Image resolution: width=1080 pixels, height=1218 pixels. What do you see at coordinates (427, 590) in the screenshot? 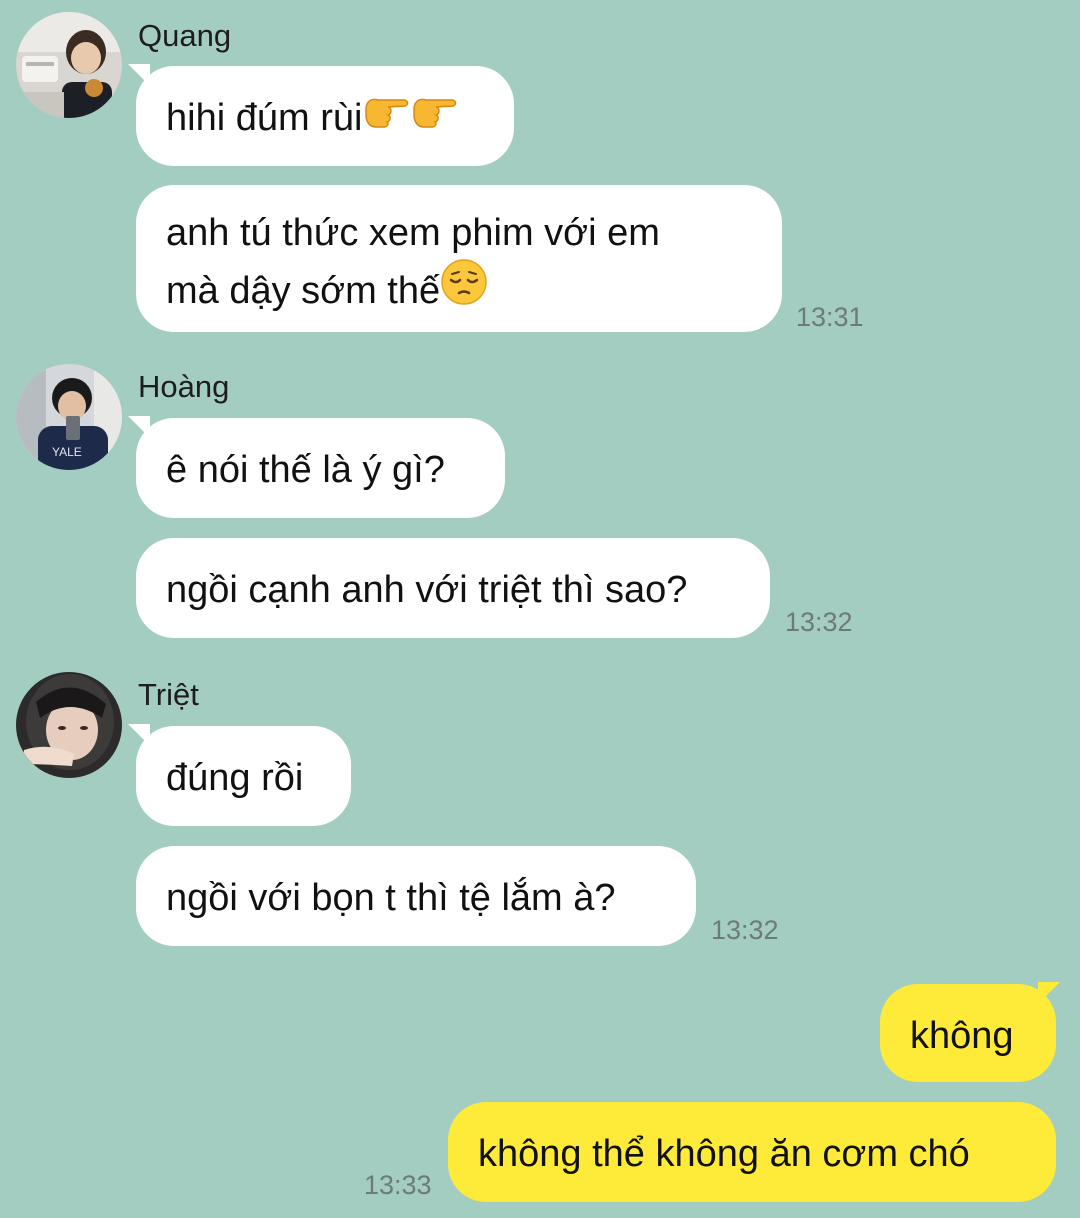
I see `message-text: ngồi cạnh anh với triệt thì sao?` at bounding box center [427, 590].